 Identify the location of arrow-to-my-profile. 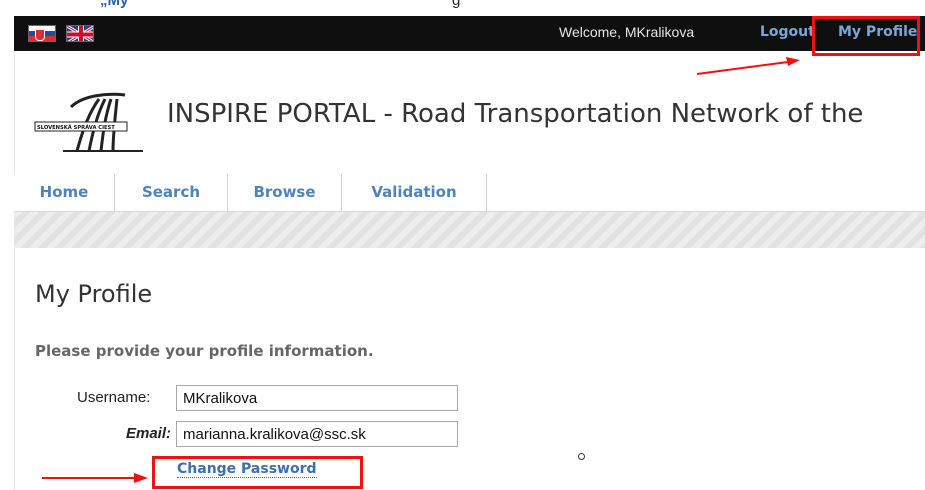
(748, 66).